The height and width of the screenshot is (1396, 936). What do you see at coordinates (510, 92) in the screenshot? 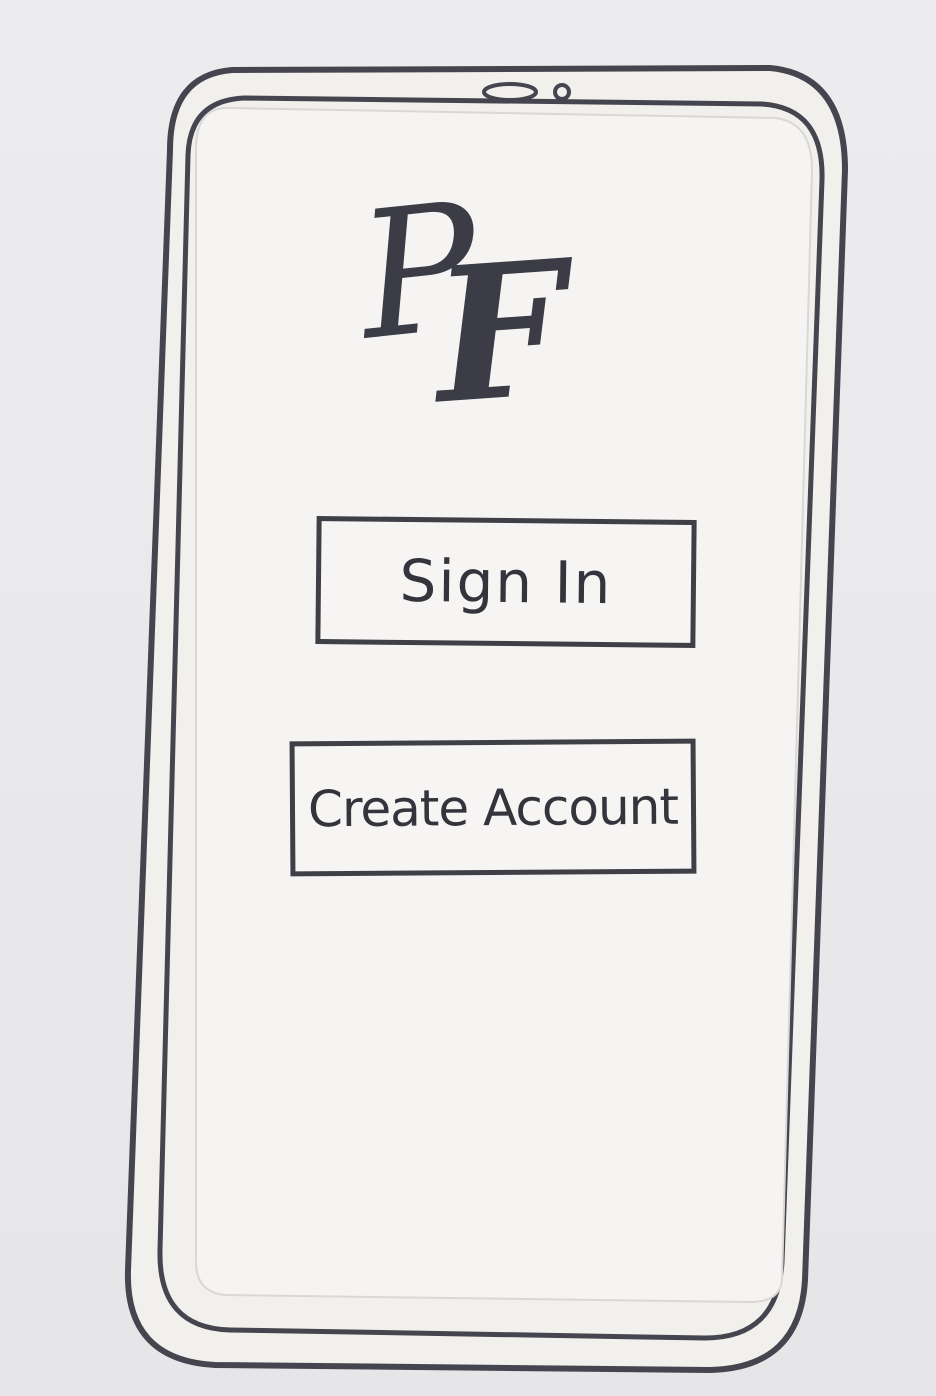
I see `speaker-grille` at bounding box center [510, 92].